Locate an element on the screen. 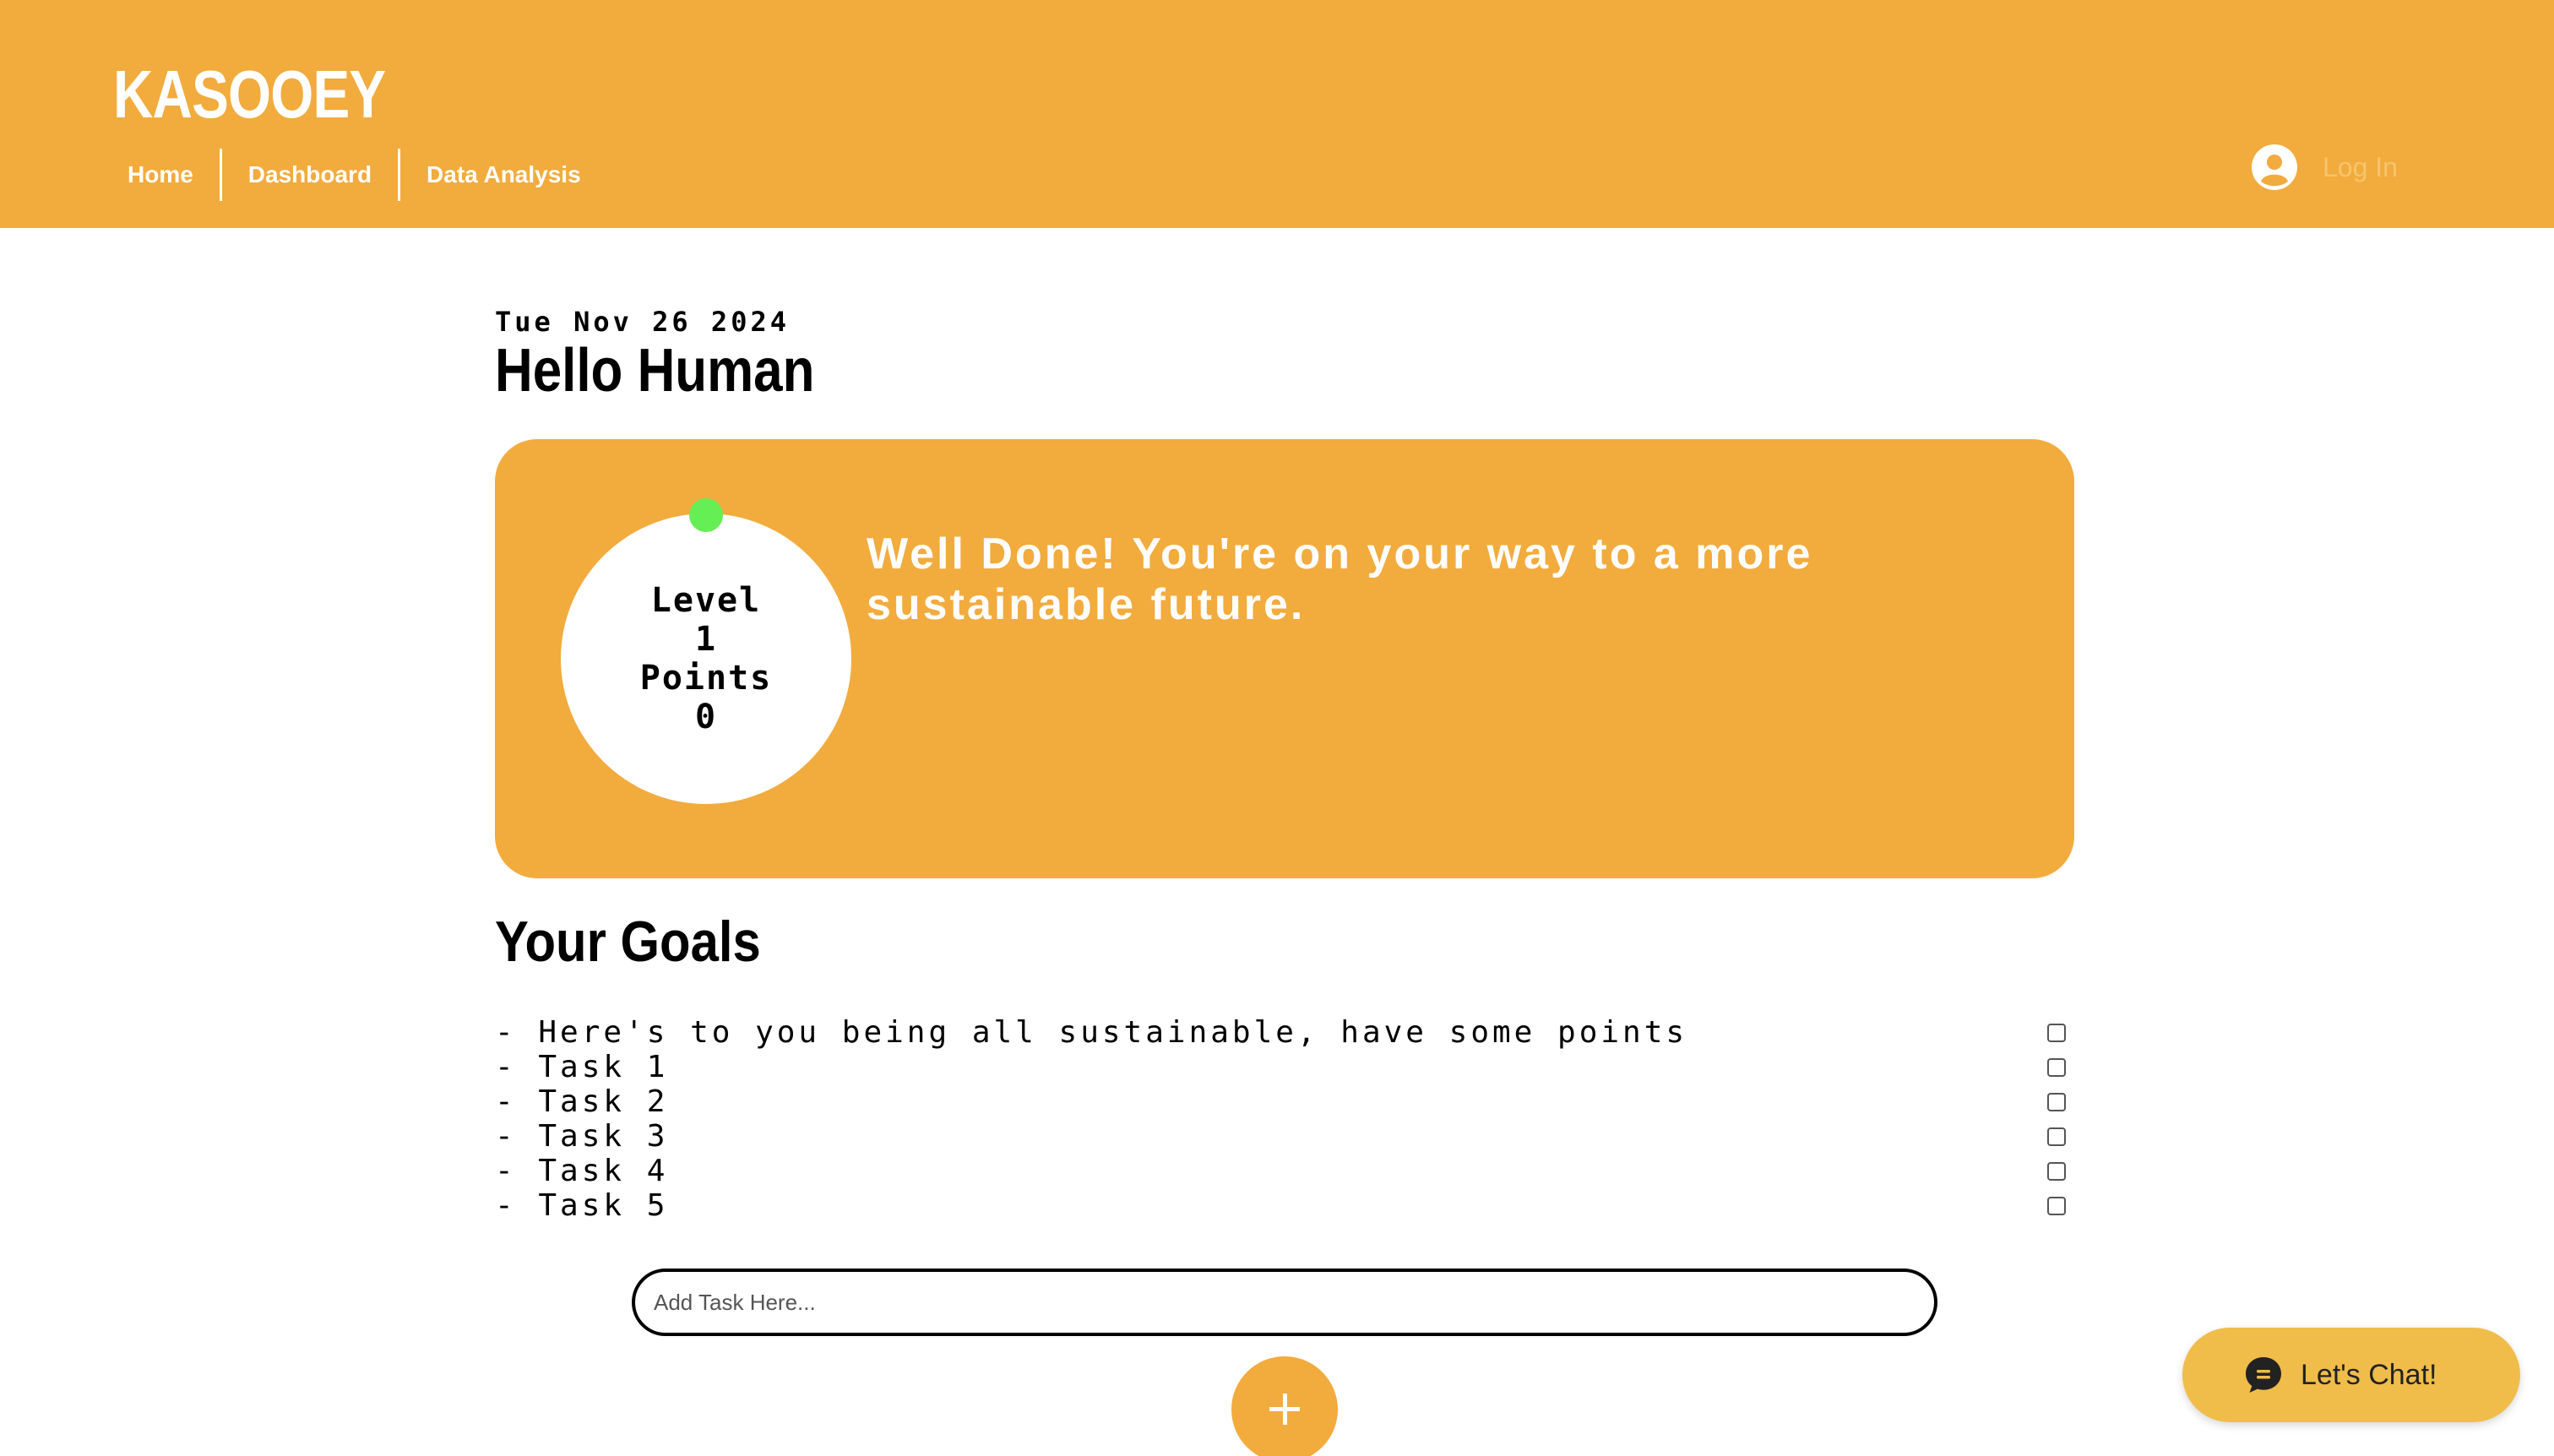 Image resolution: width=2554 pixels, height=1456 pixels. level-value: 1 is located at coordinates (706, 639).